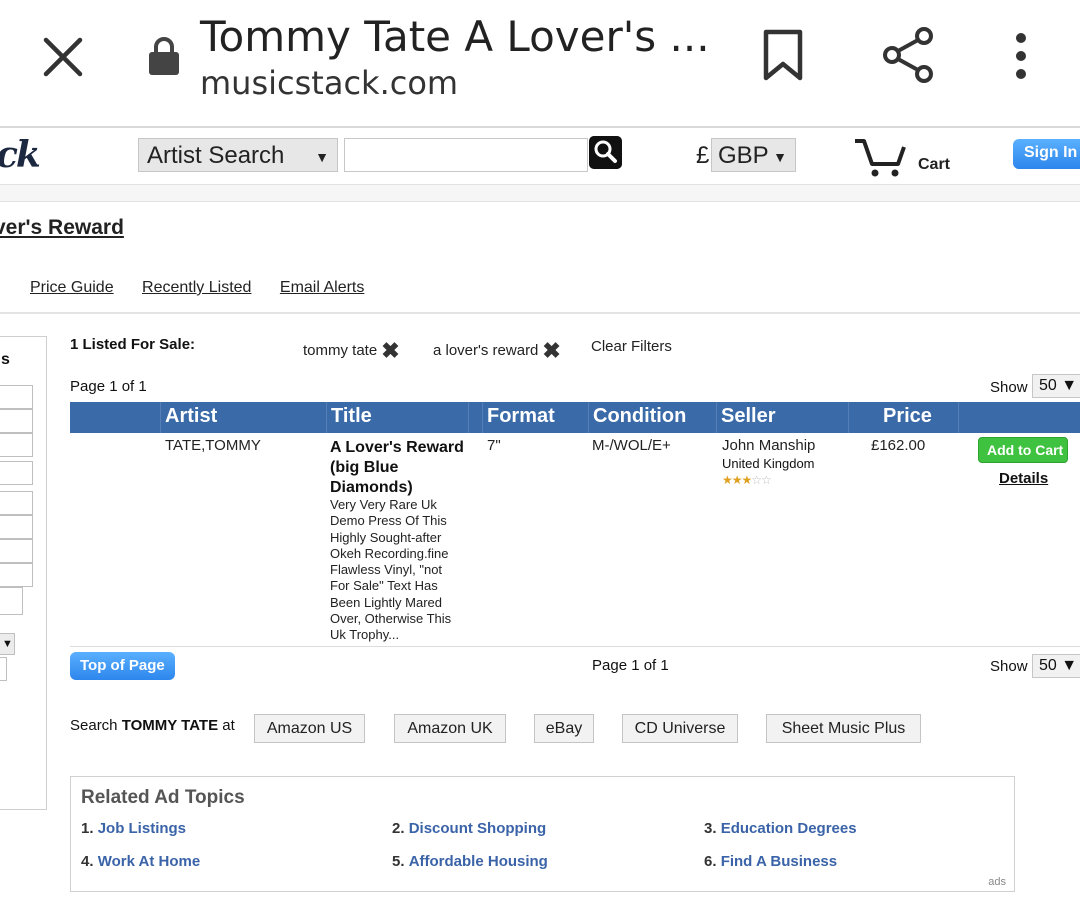 The image size is (1080, 911). I want to click on filter-button, so click(3, 669).